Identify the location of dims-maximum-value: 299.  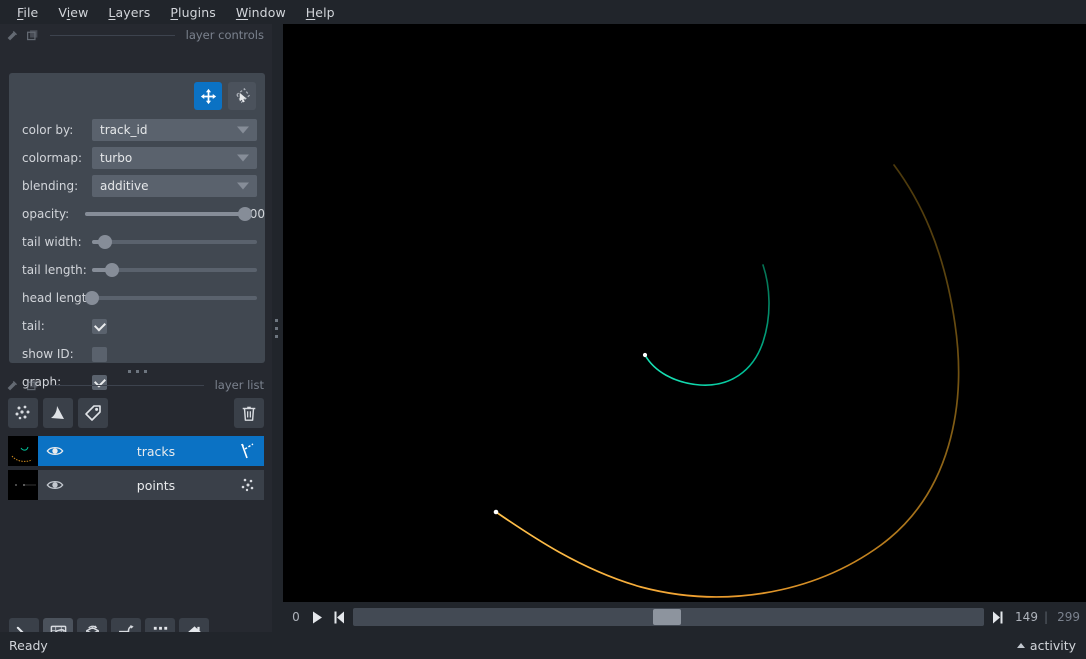
(1068, 617).